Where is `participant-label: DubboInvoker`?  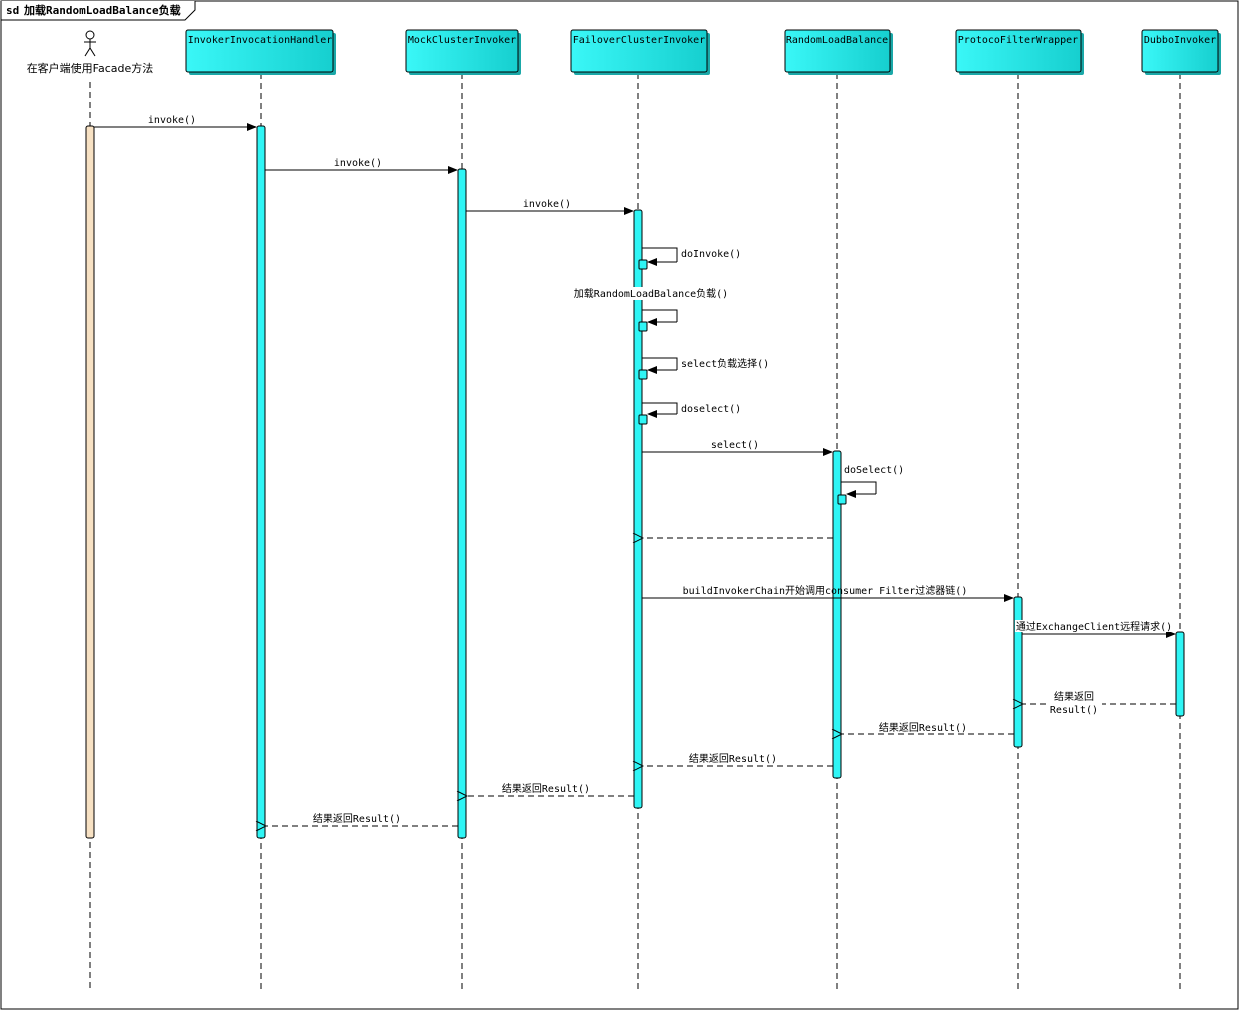 participant-label: DubboInvoker is located at coordinates (1180, 40).